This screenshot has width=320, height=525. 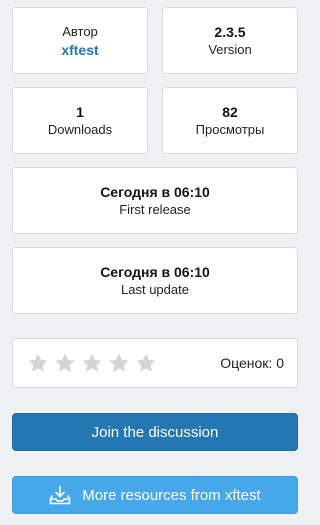 What do you see at coordinates (155, 289) in the screenshot?
I see `last-update-label: Last update` at bounding box center [155, 289].